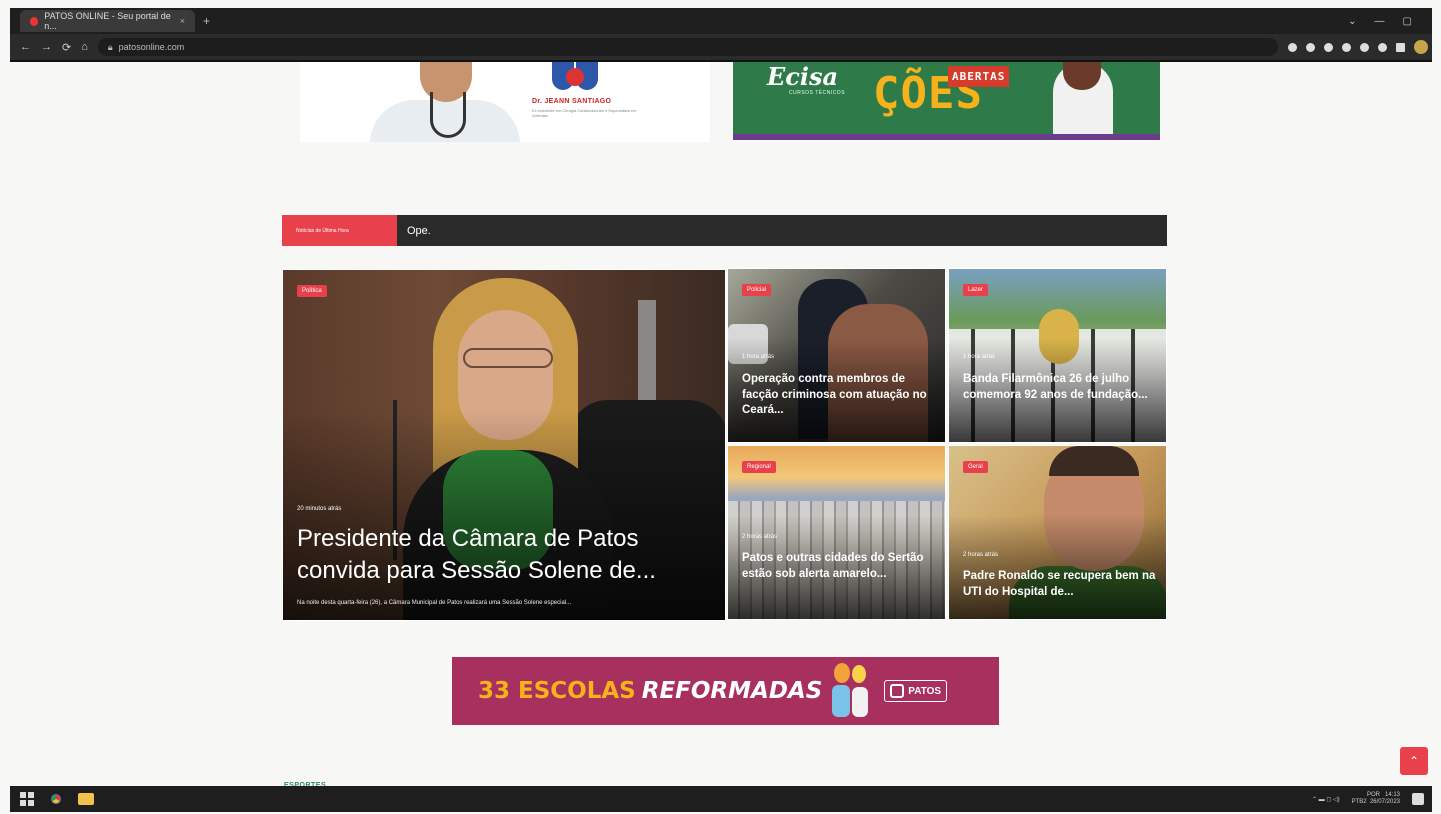 The height and width of the screenshot is (814, 1441). I want to click on category-badge: Policial, so click(757, 290).